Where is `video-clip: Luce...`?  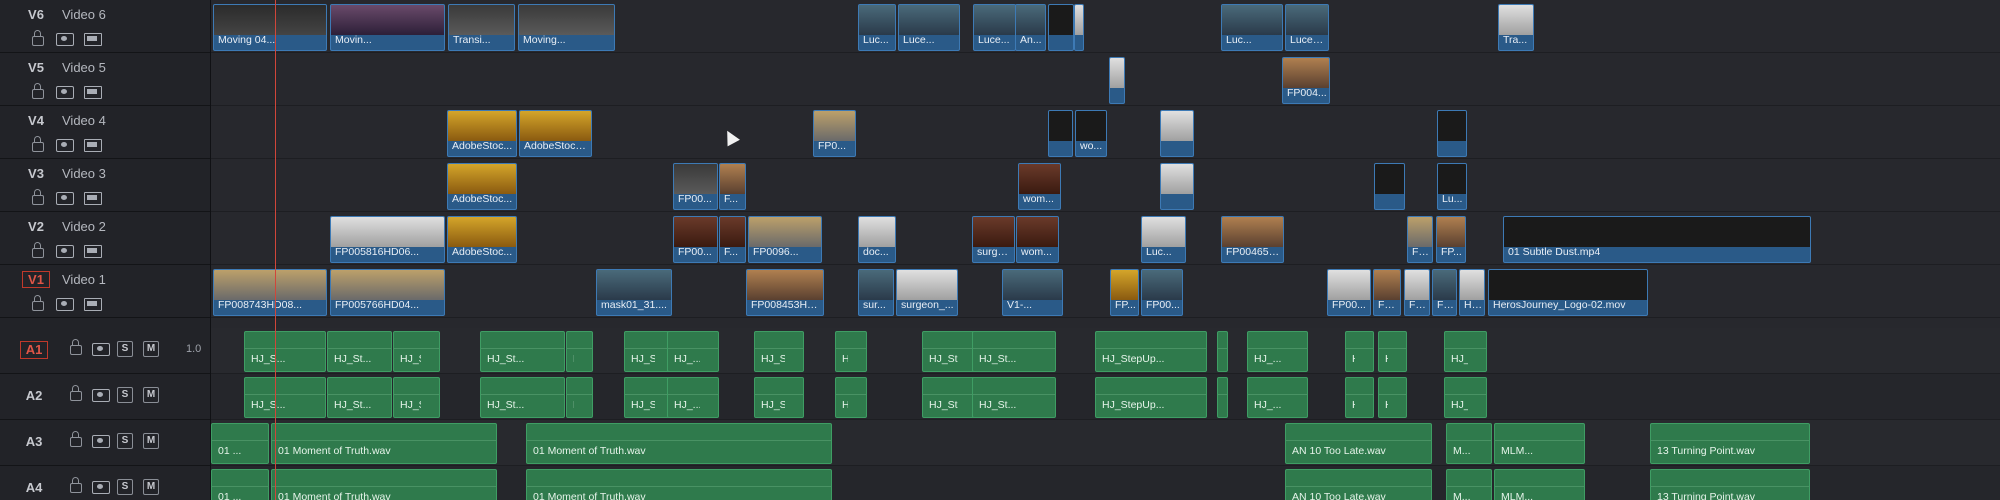 video-clip: Luce... is located at coordinates (994, 27).